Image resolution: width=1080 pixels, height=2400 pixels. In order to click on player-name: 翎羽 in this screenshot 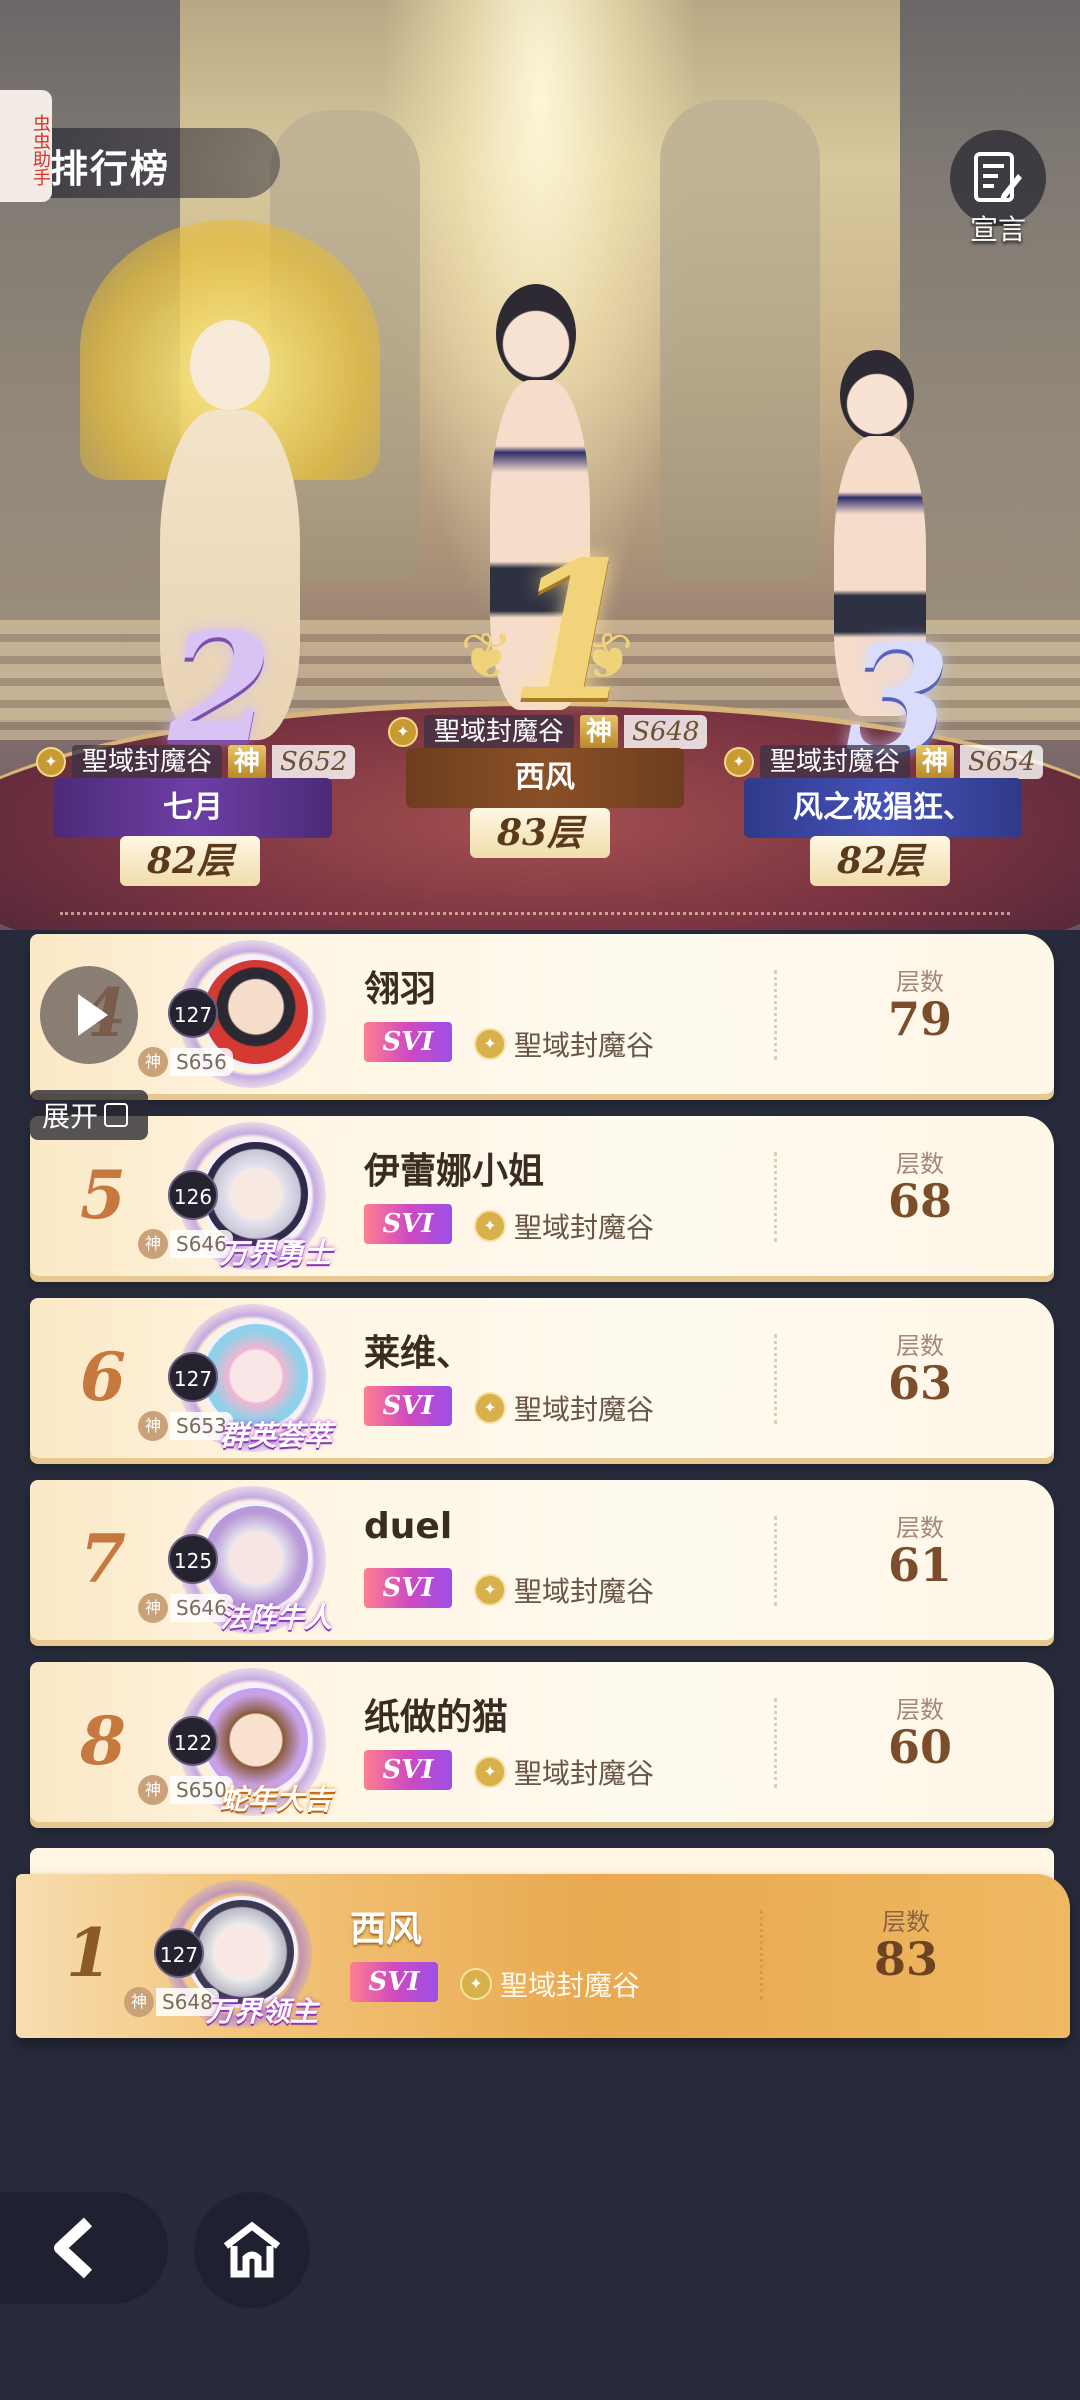, I will do `click(400, 989)`.